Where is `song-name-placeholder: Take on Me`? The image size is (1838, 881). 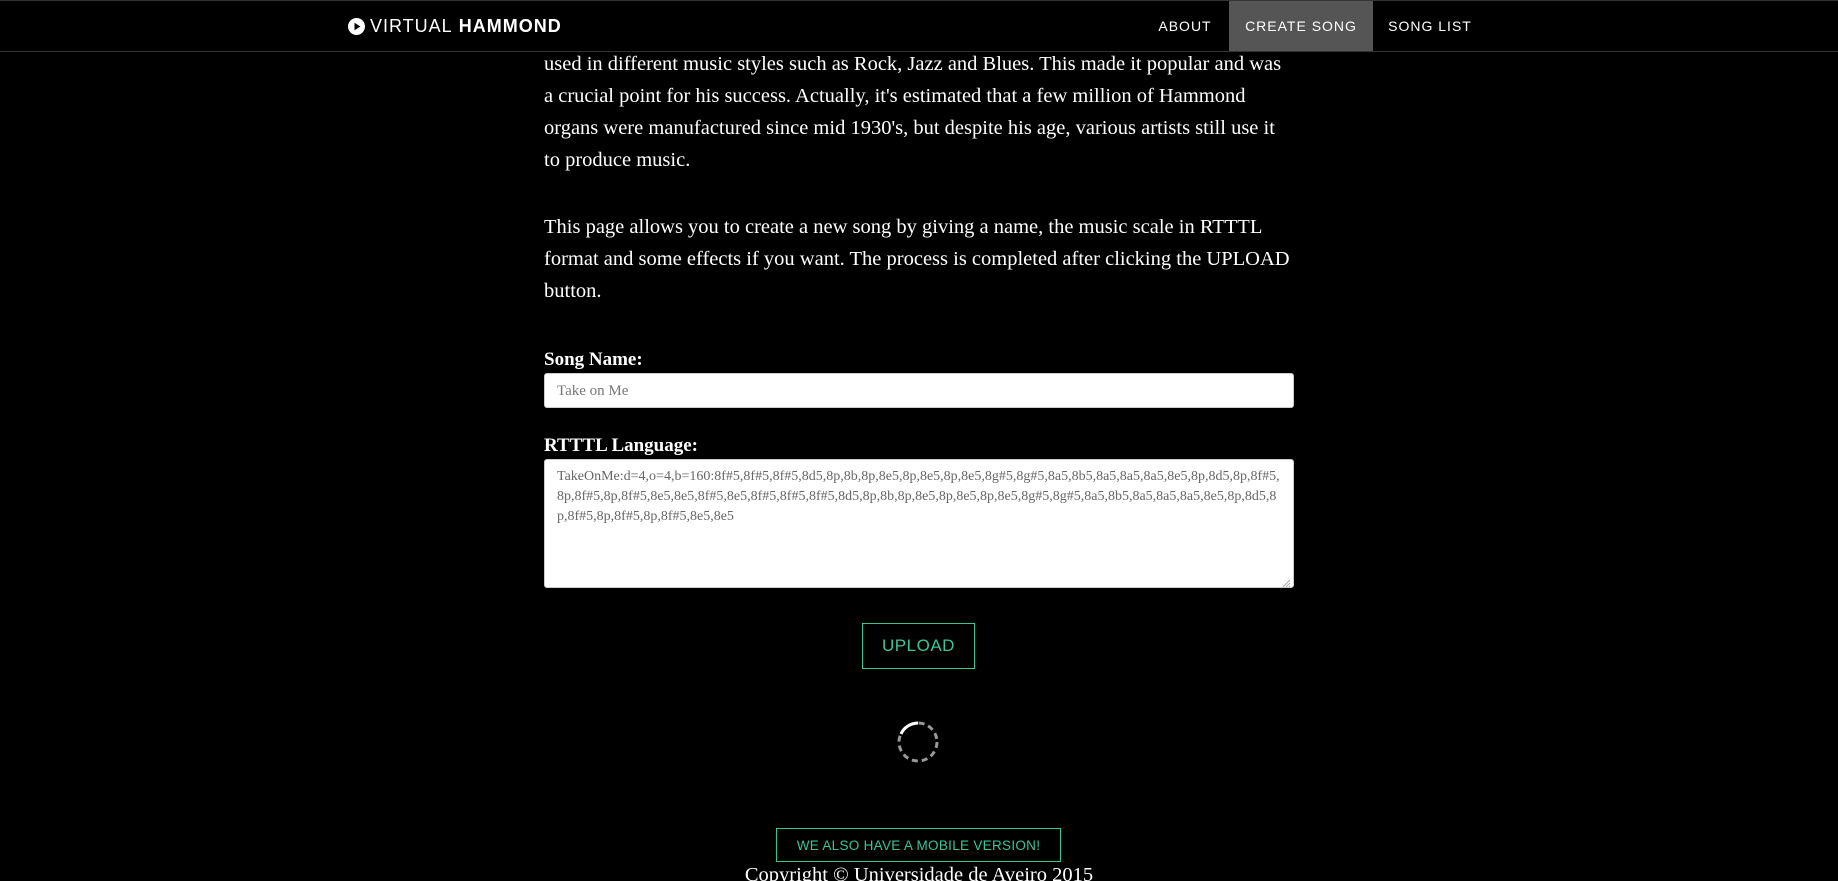
song-name-placeholder: Take on Me is located at coordinates (593, 390).